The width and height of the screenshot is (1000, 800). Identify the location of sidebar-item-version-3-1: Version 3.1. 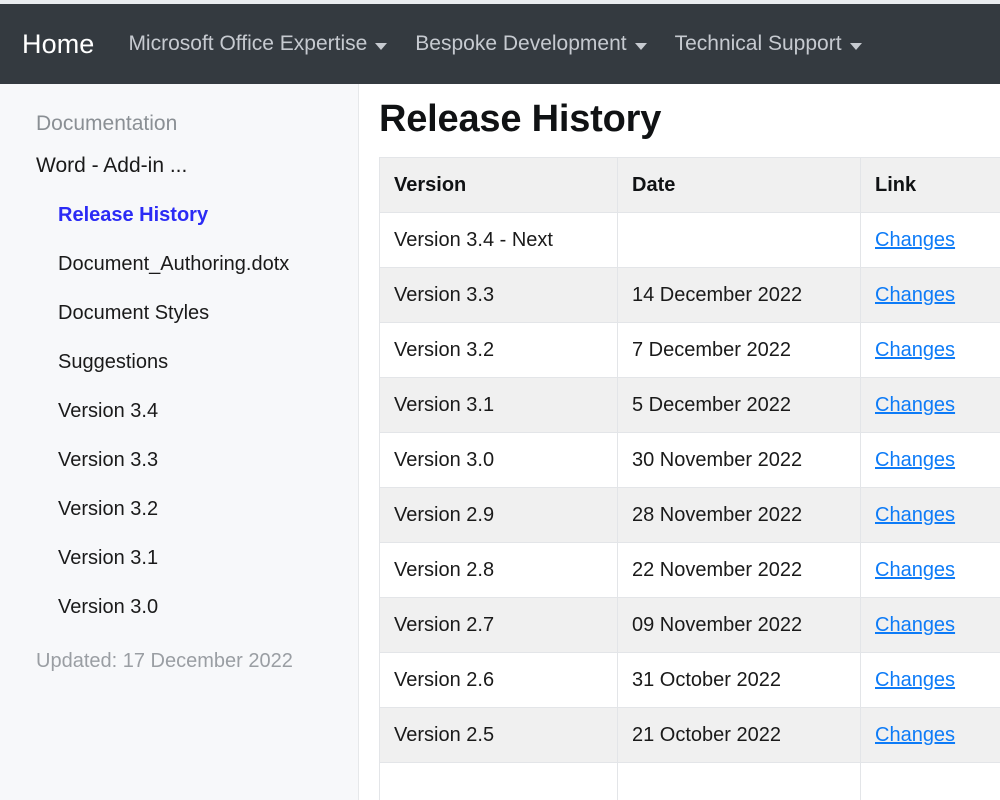
(179, 558).